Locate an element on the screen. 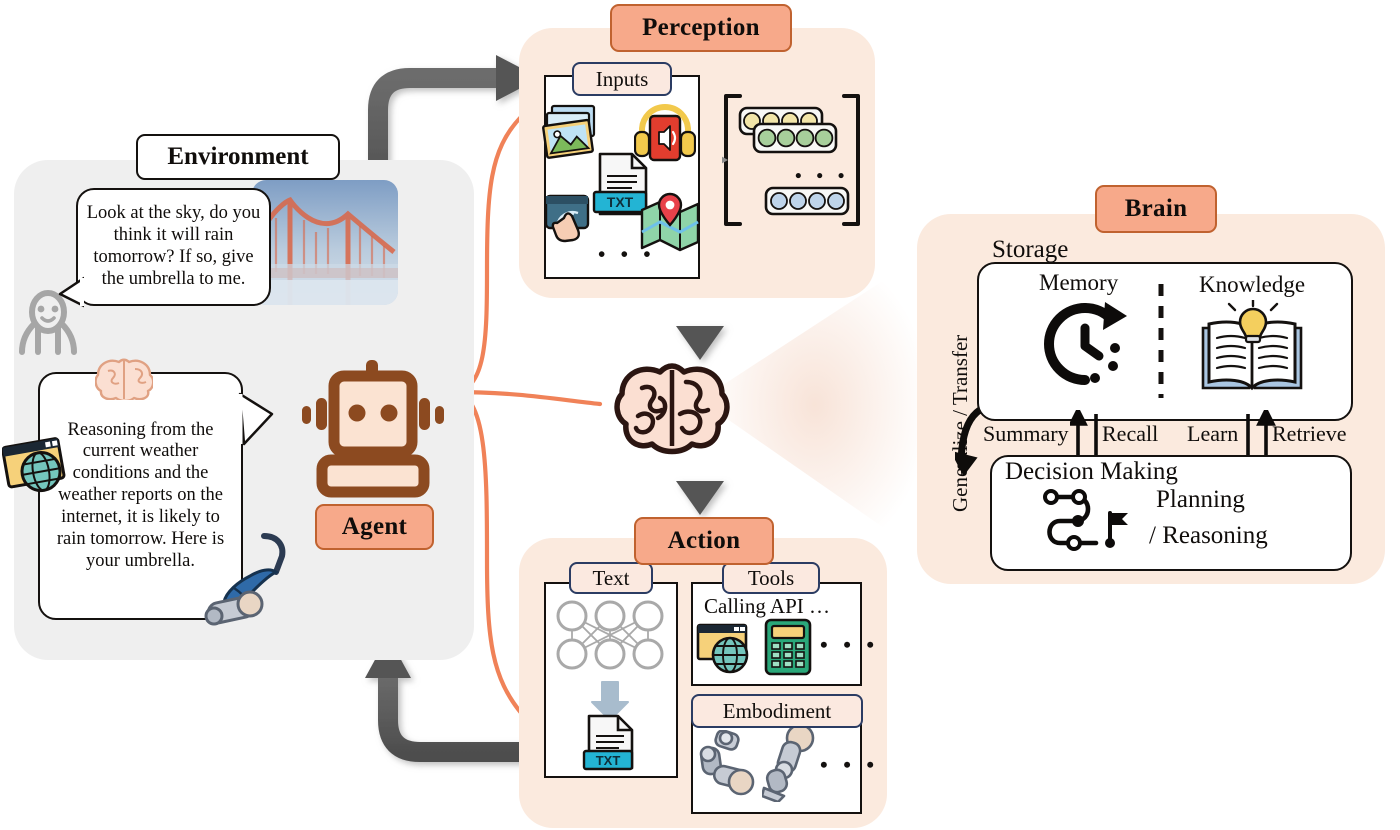 This screenshot has height=830, width=1400. knowledge-label: Knowledge is located at coordinates (1252, 284).